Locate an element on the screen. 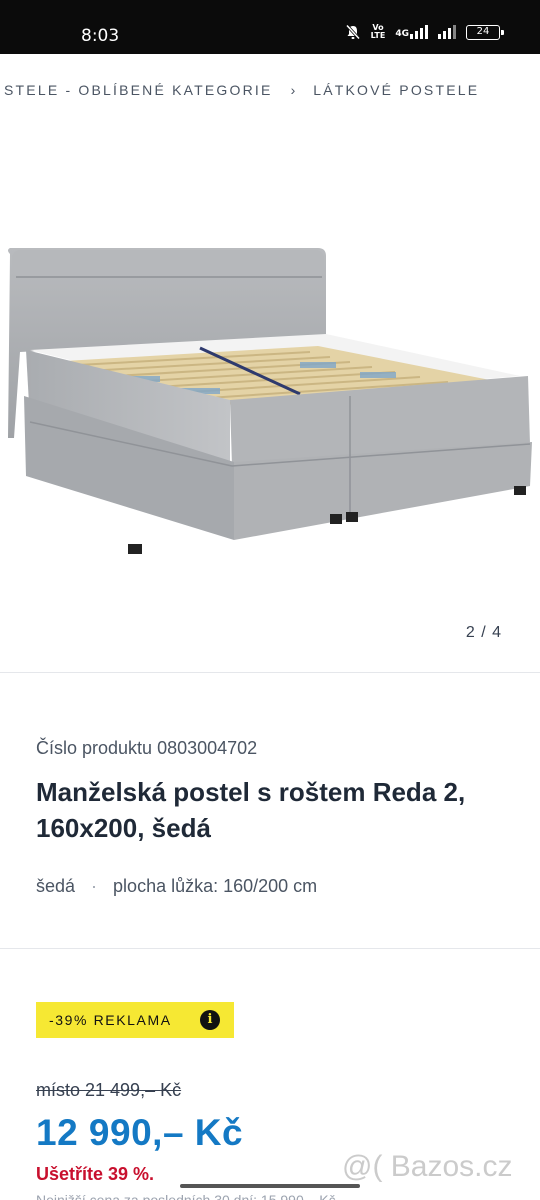  signal-bars-icon is located at coordinates (447, 32).